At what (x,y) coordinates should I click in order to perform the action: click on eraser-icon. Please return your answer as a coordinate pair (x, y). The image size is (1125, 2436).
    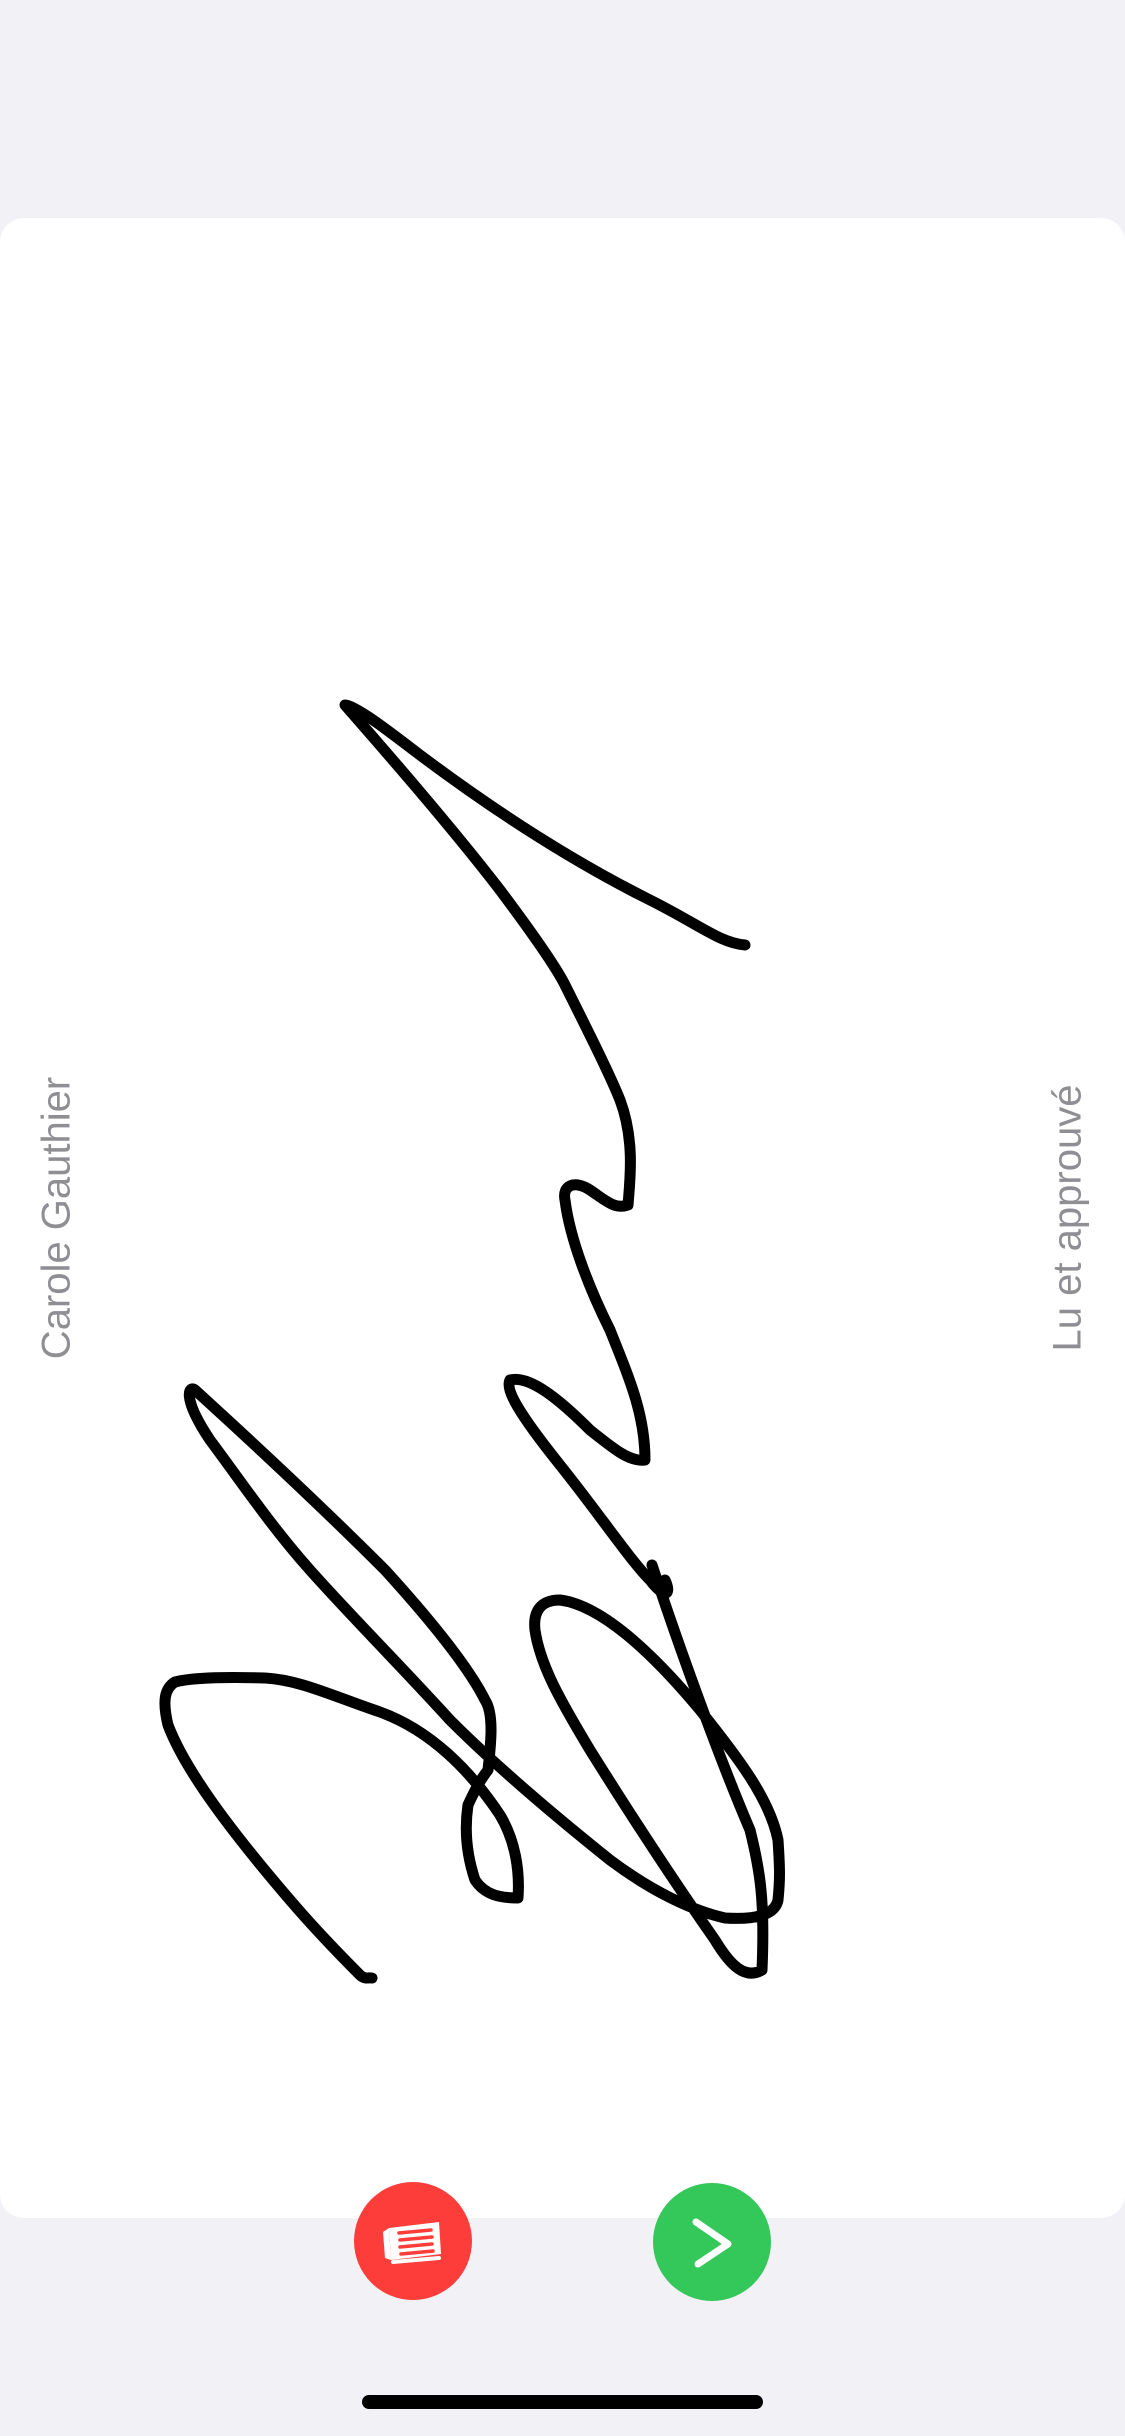
    Looking at the image, I should click on (412, 2243).